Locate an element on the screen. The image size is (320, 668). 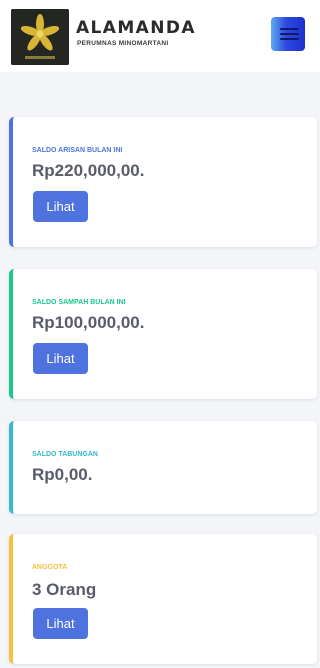
lihat-arisan-button: Lihat is located at coordinates (60, 206).